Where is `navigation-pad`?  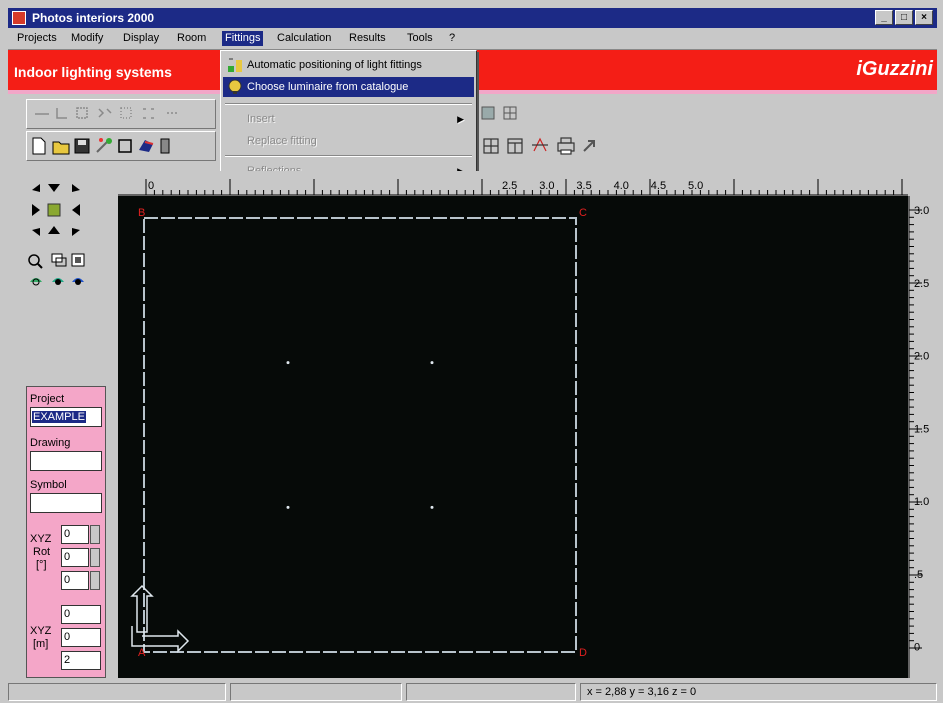
navigation-pad is located at coordinates (56, 235).